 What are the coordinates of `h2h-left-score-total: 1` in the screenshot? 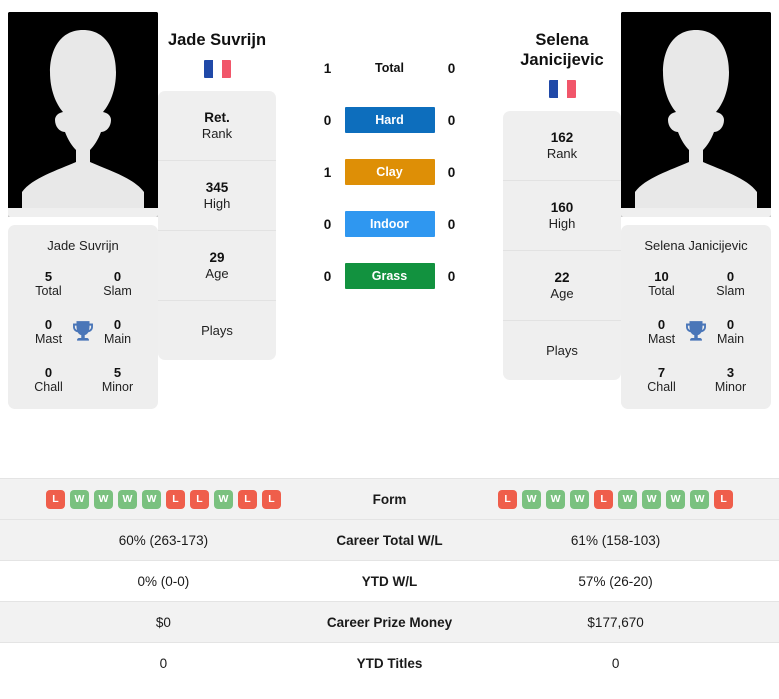 It's located at (327, 68).